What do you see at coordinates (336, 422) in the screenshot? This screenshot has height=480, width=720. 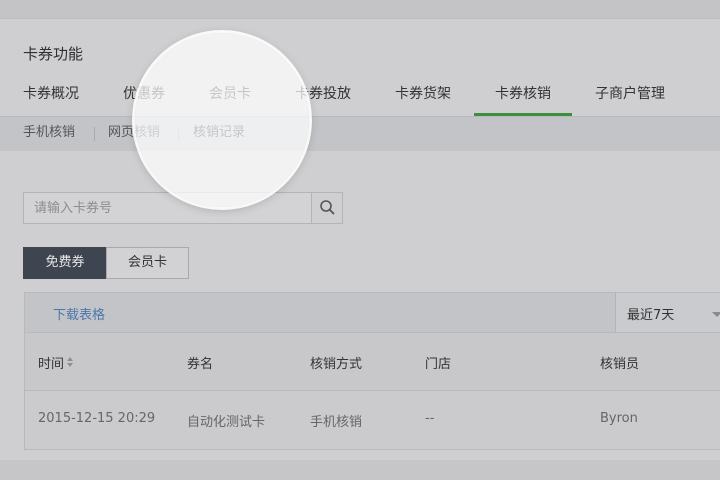 I see `cell-redemption-method: 手机核销` at bounding box center [336, 422].